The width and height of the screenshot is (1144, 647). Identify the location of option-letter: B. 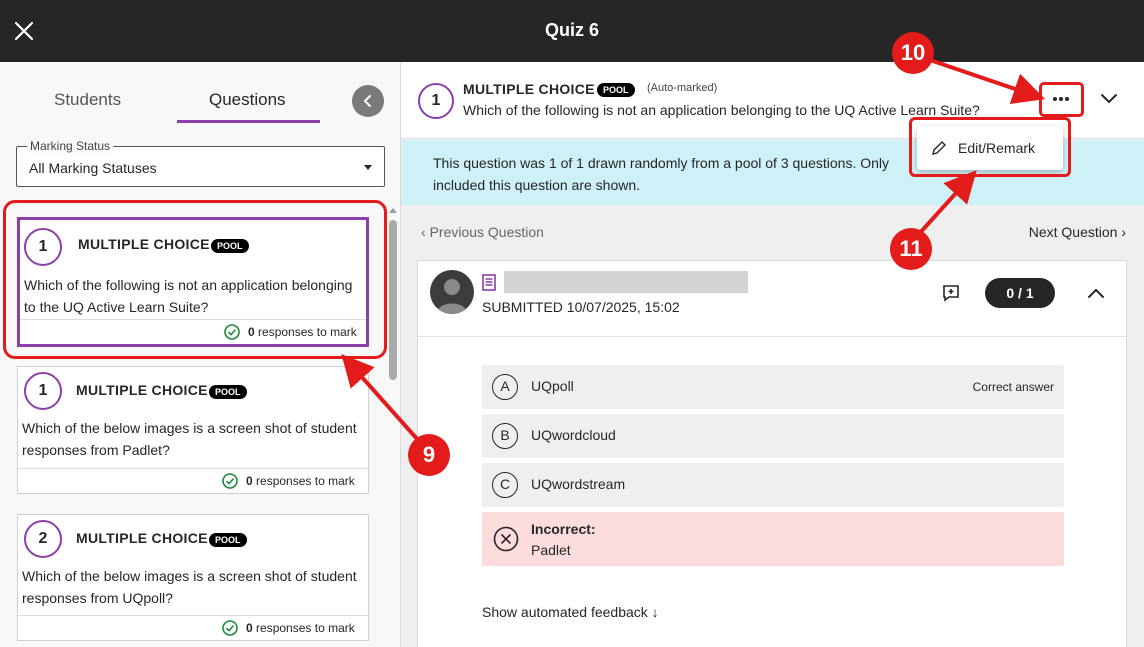
(505, 436).